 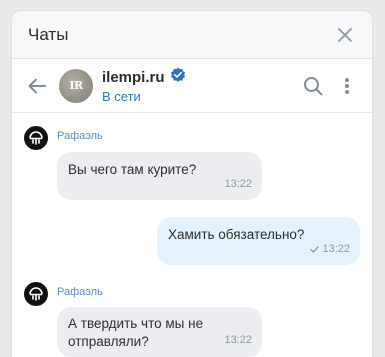 I want to click on message-text-line: отправляли?, so click(x=108, y=341).